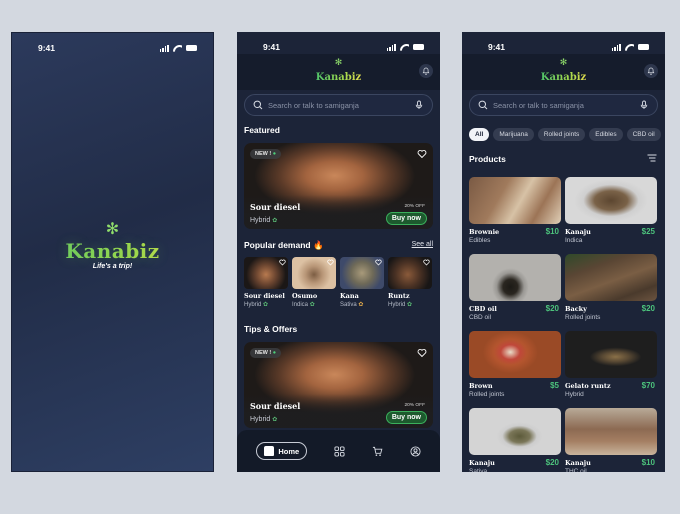  Describe the element at coordinates (606, 134) in the screenshot. I see `chip-edibles: Edibles` at that location.